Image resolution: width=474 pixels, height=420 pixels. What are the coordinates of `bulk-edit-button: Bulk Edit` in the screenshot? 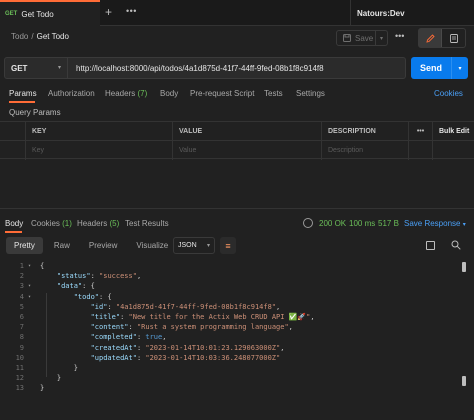 It's located at (453, 131).